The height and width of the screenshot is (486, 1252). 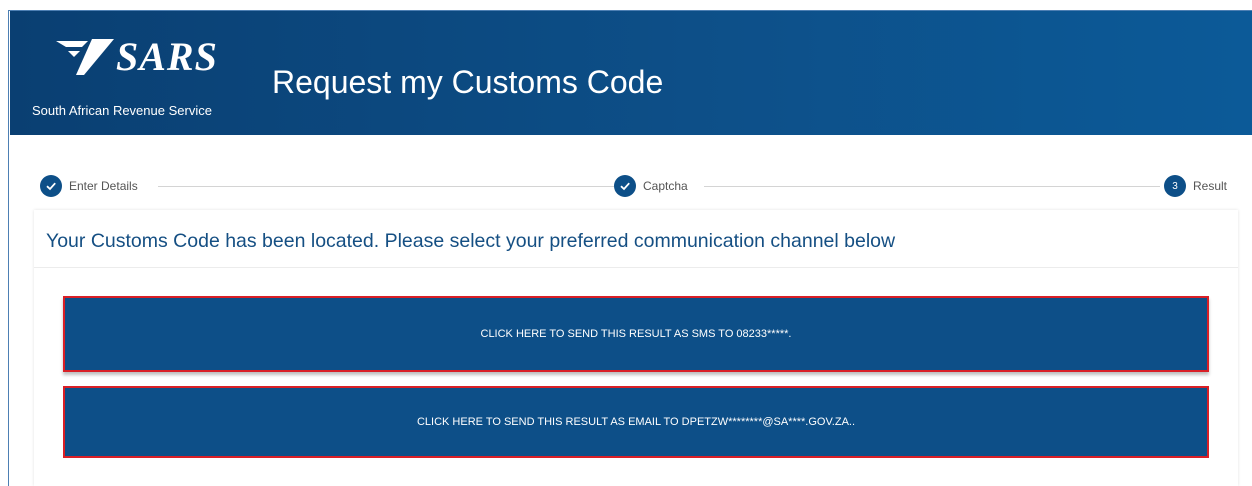 What do you see at coordinates (636, 267) in the screenshot?
I see `divider` at bounding box center [636, 267].